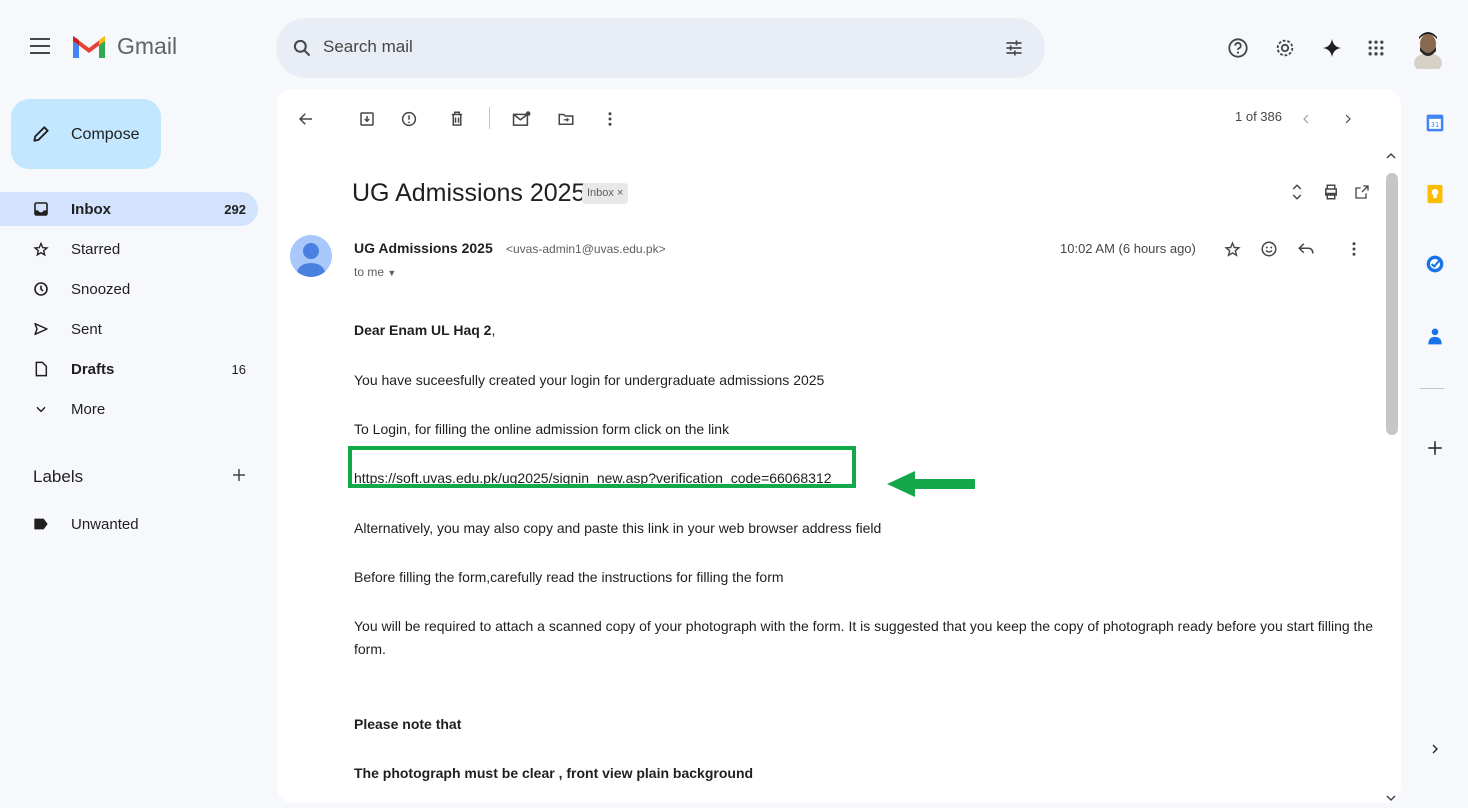  I want to click on toolbar-divider, so click(489, 118).